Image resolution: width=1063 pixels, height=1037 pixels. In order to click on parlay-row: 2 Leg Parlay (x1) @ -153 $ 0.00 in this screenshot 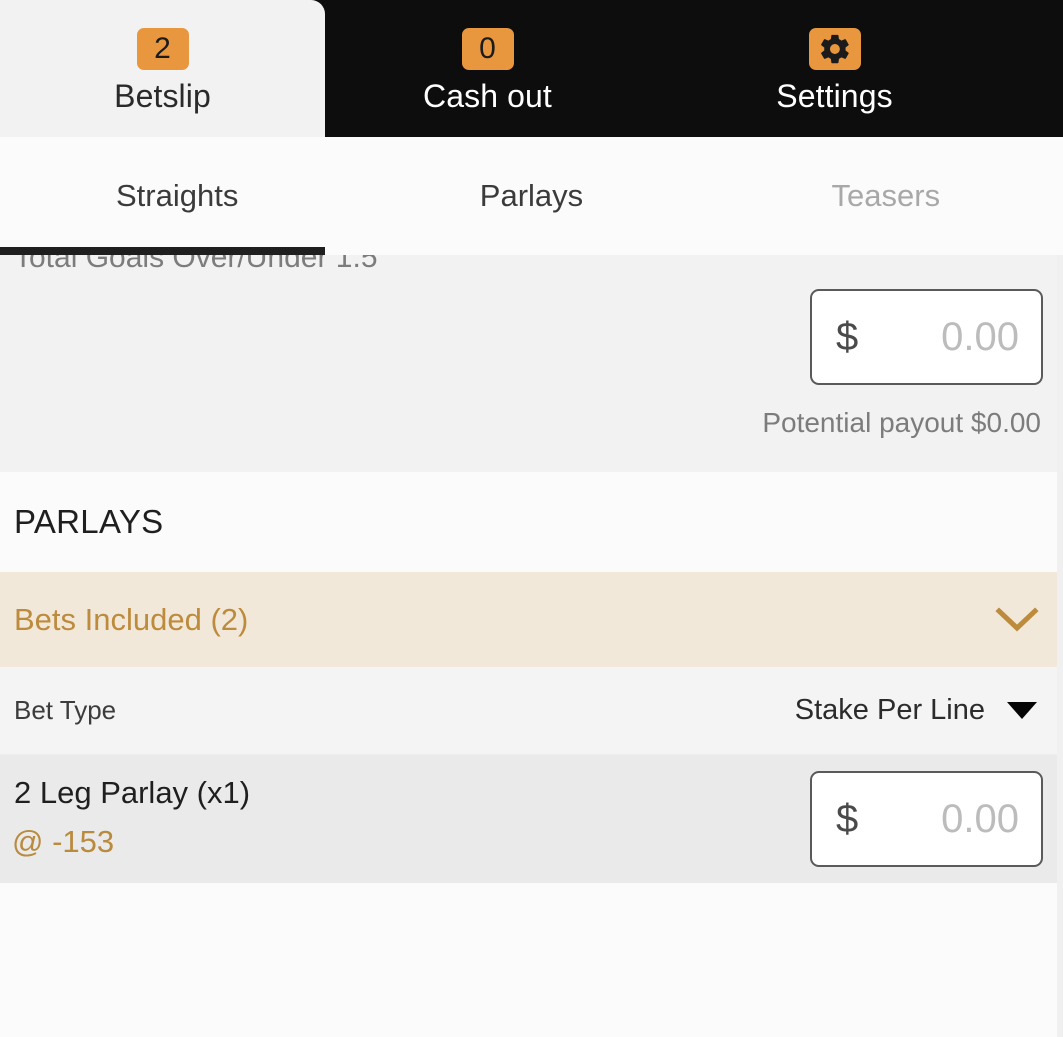, I will do `click(531, 819)`.